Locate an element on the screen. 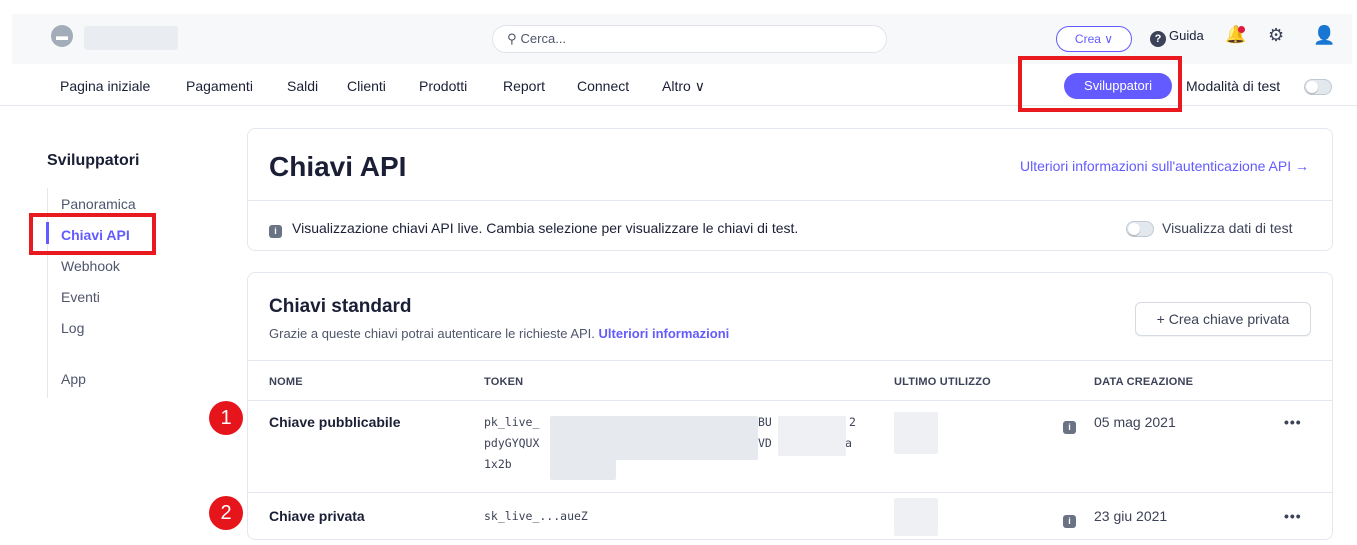 The image size is (1357, 545). nav-home: Pagina iniziale is located at coordinates (105, 86).